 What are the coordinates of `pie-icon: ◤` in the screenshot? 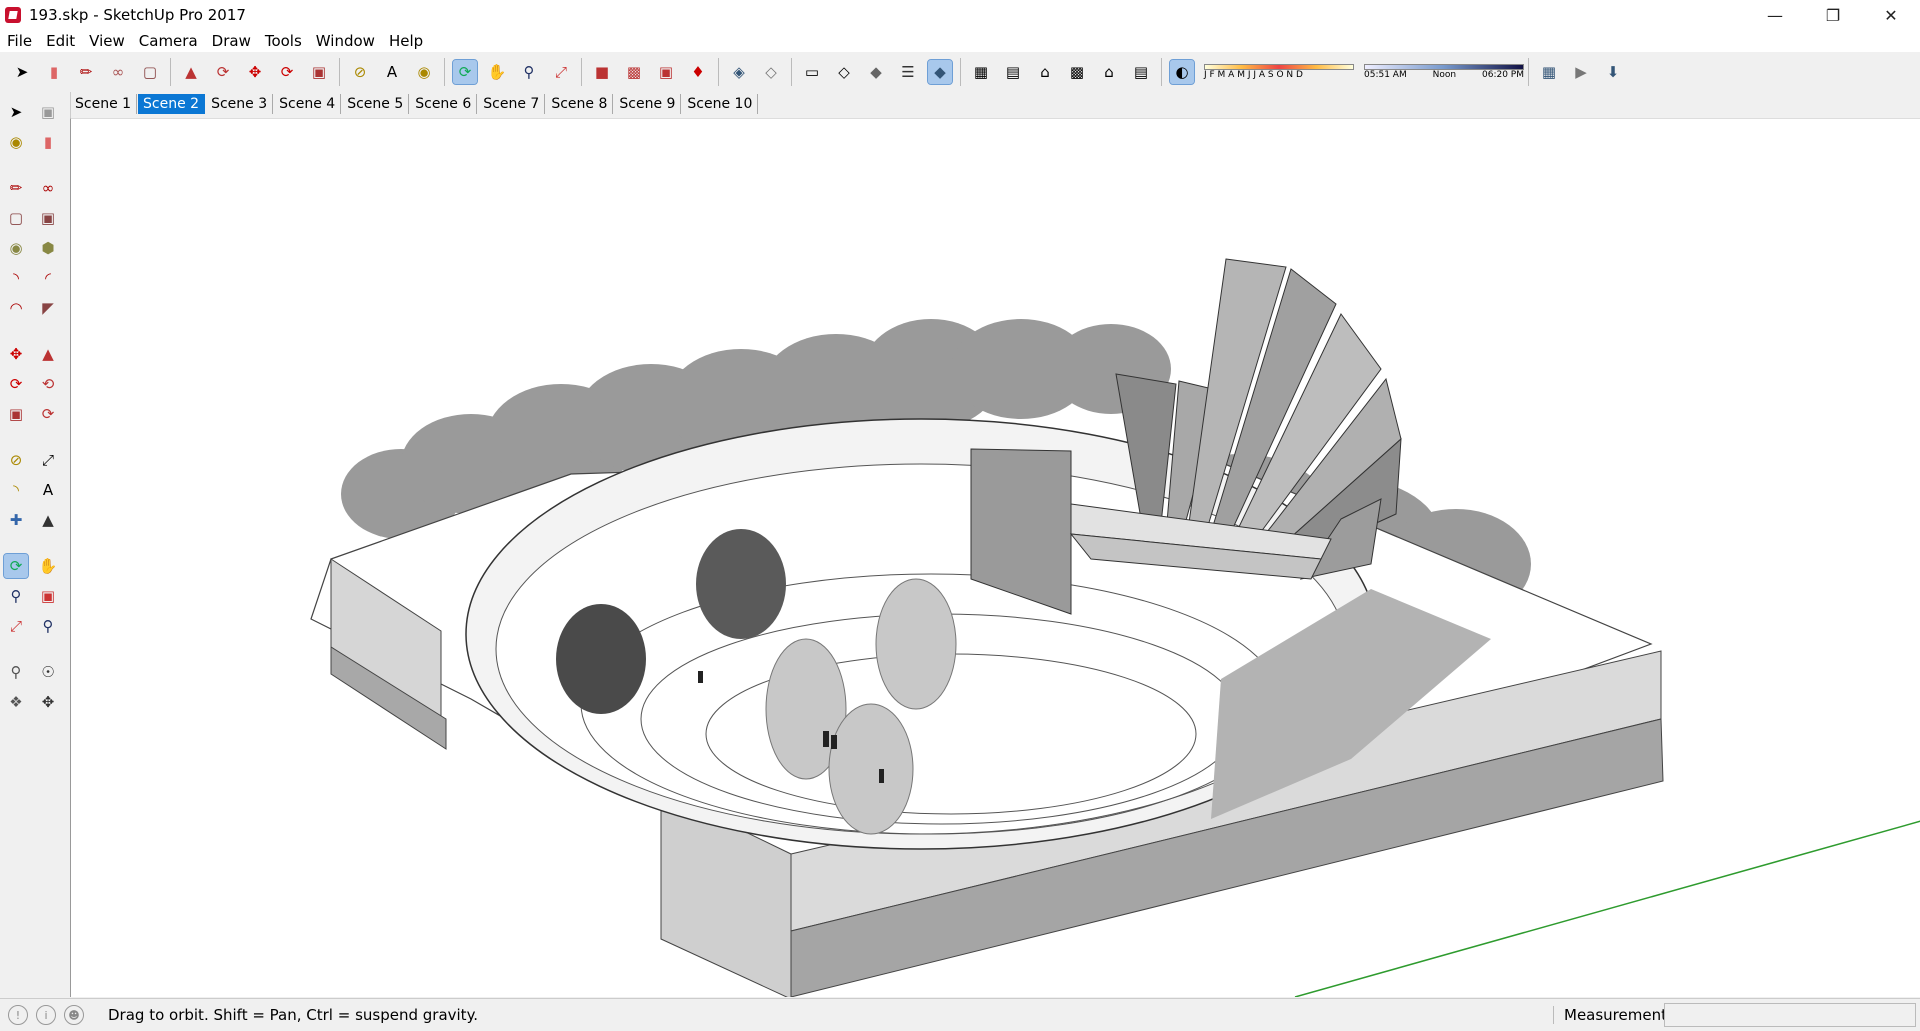 It's located at (48, 308).